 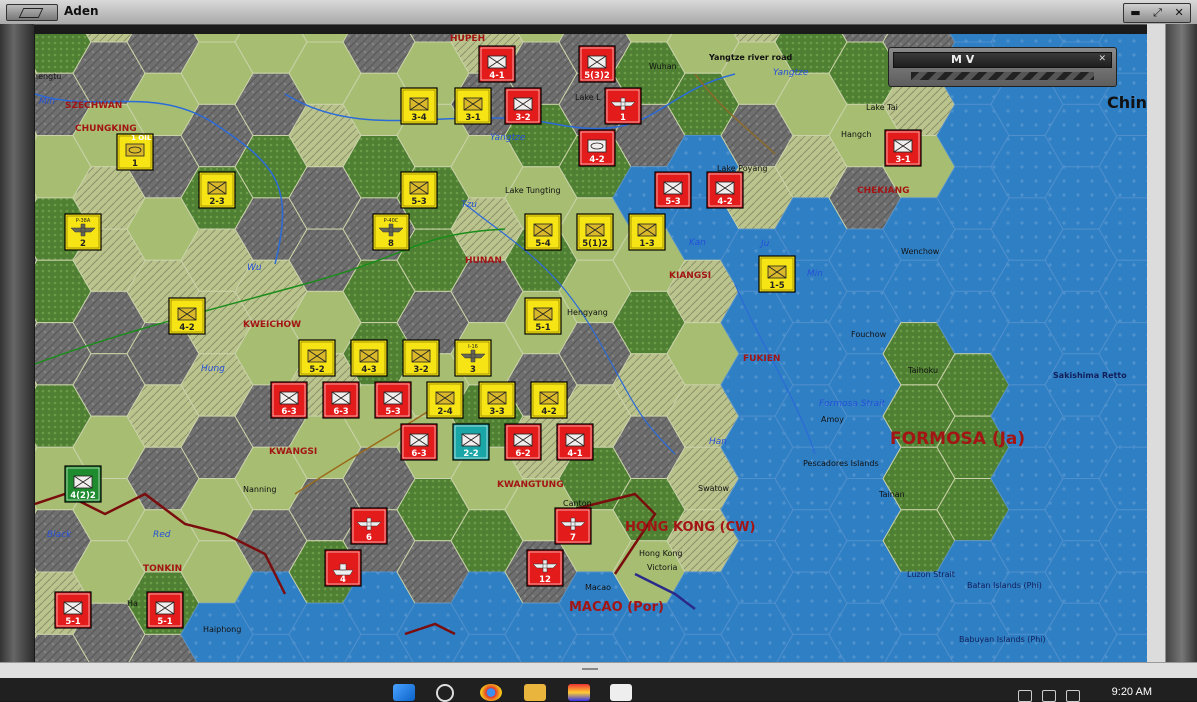 I want to click on app-menu-icon, so click(x=32, y=12).